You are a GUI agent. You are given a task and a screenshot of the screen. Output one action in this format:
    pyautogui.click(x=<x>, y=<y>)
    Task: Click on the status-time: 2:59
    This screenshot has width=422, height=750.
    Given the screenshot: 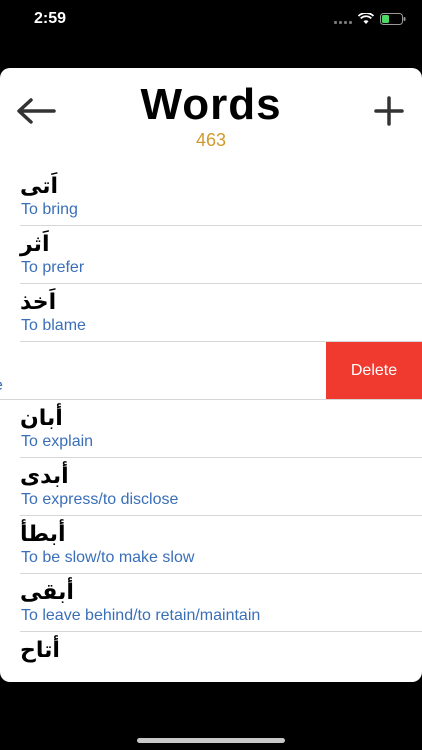 What is the action you would take?
    pyautogui.click(x=50, y=18)
    